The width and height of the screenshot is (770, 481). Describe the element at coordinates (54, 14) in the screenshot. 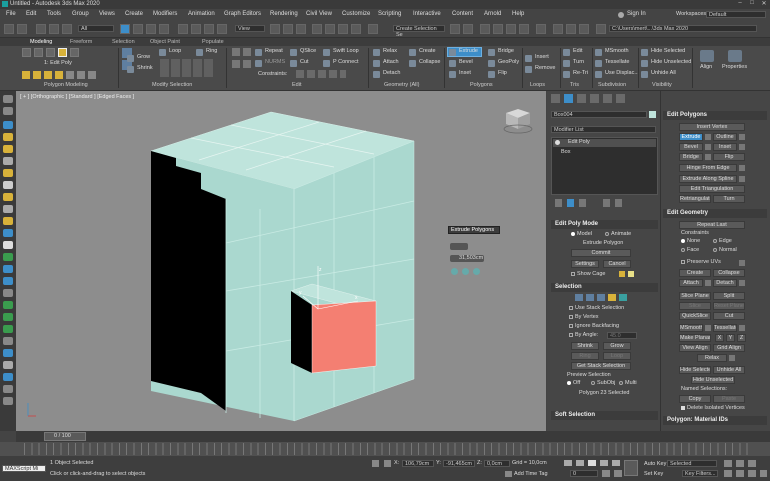

I see `menu-tools: Tools` at that location.